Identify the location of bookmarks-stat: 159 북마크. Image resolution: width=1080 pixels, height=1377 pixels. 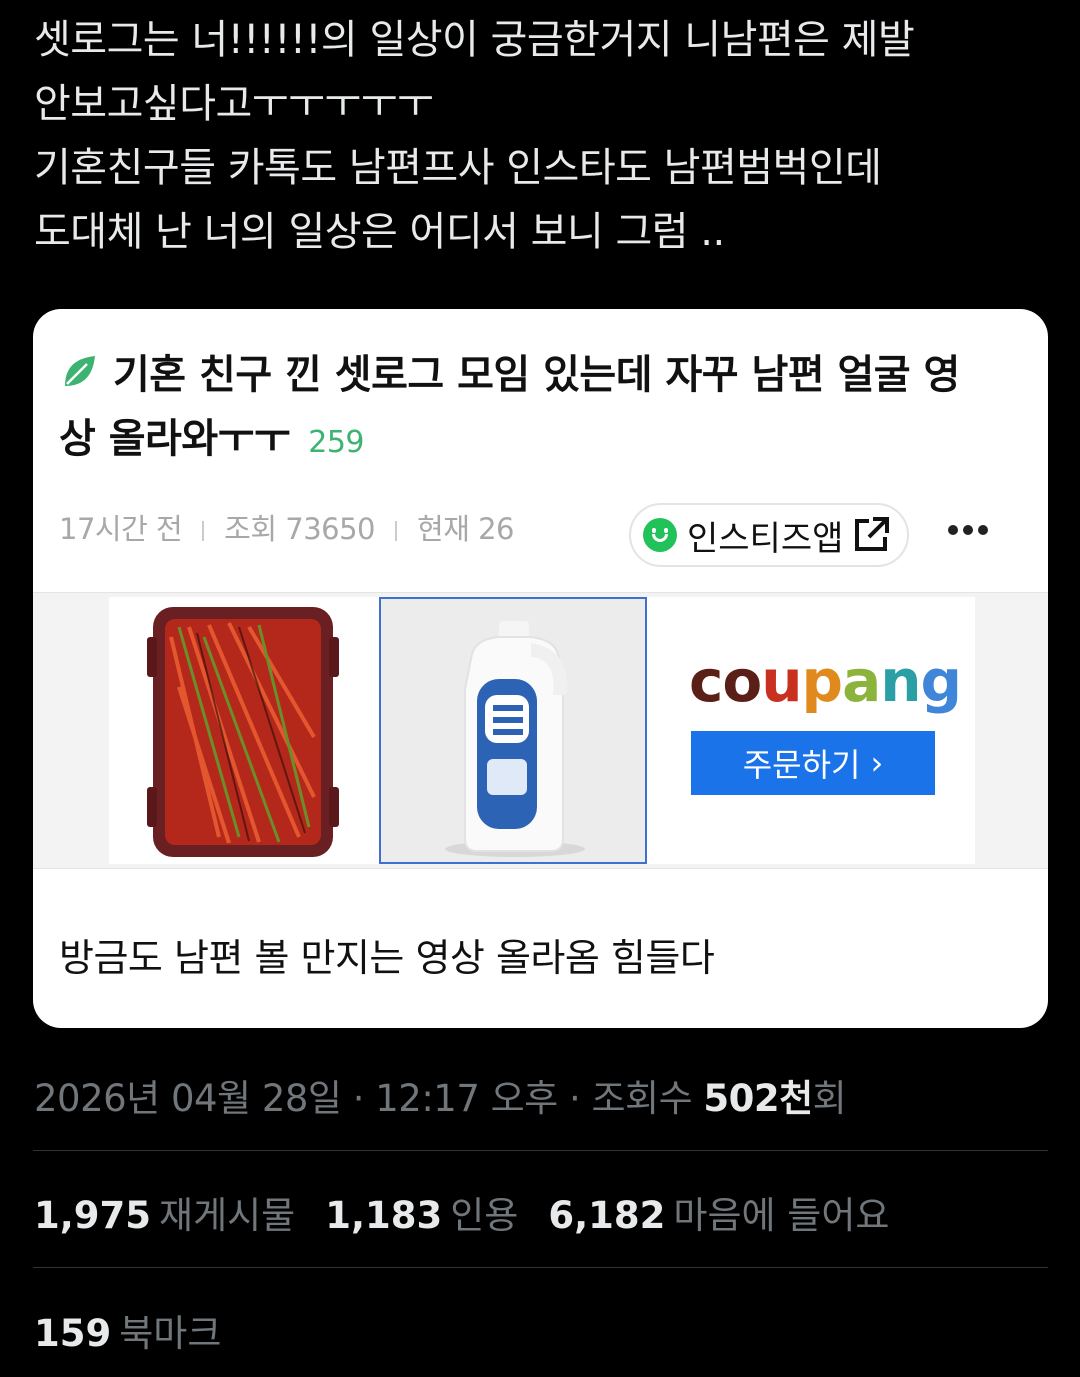
(127, 1330).